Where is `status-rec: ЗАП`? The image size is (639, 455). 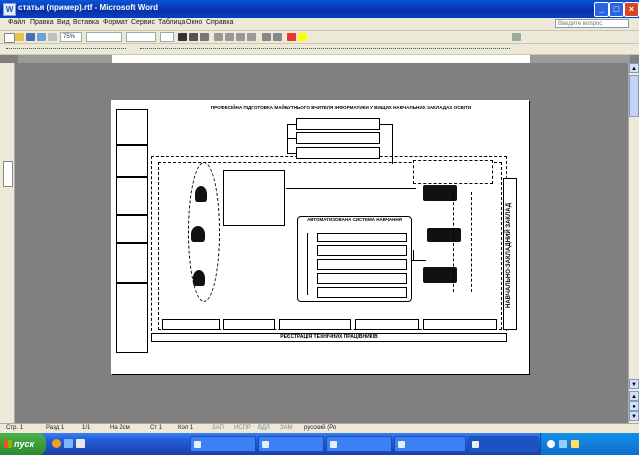
status-rec: ЗАП is located at coordinates (218, 428).